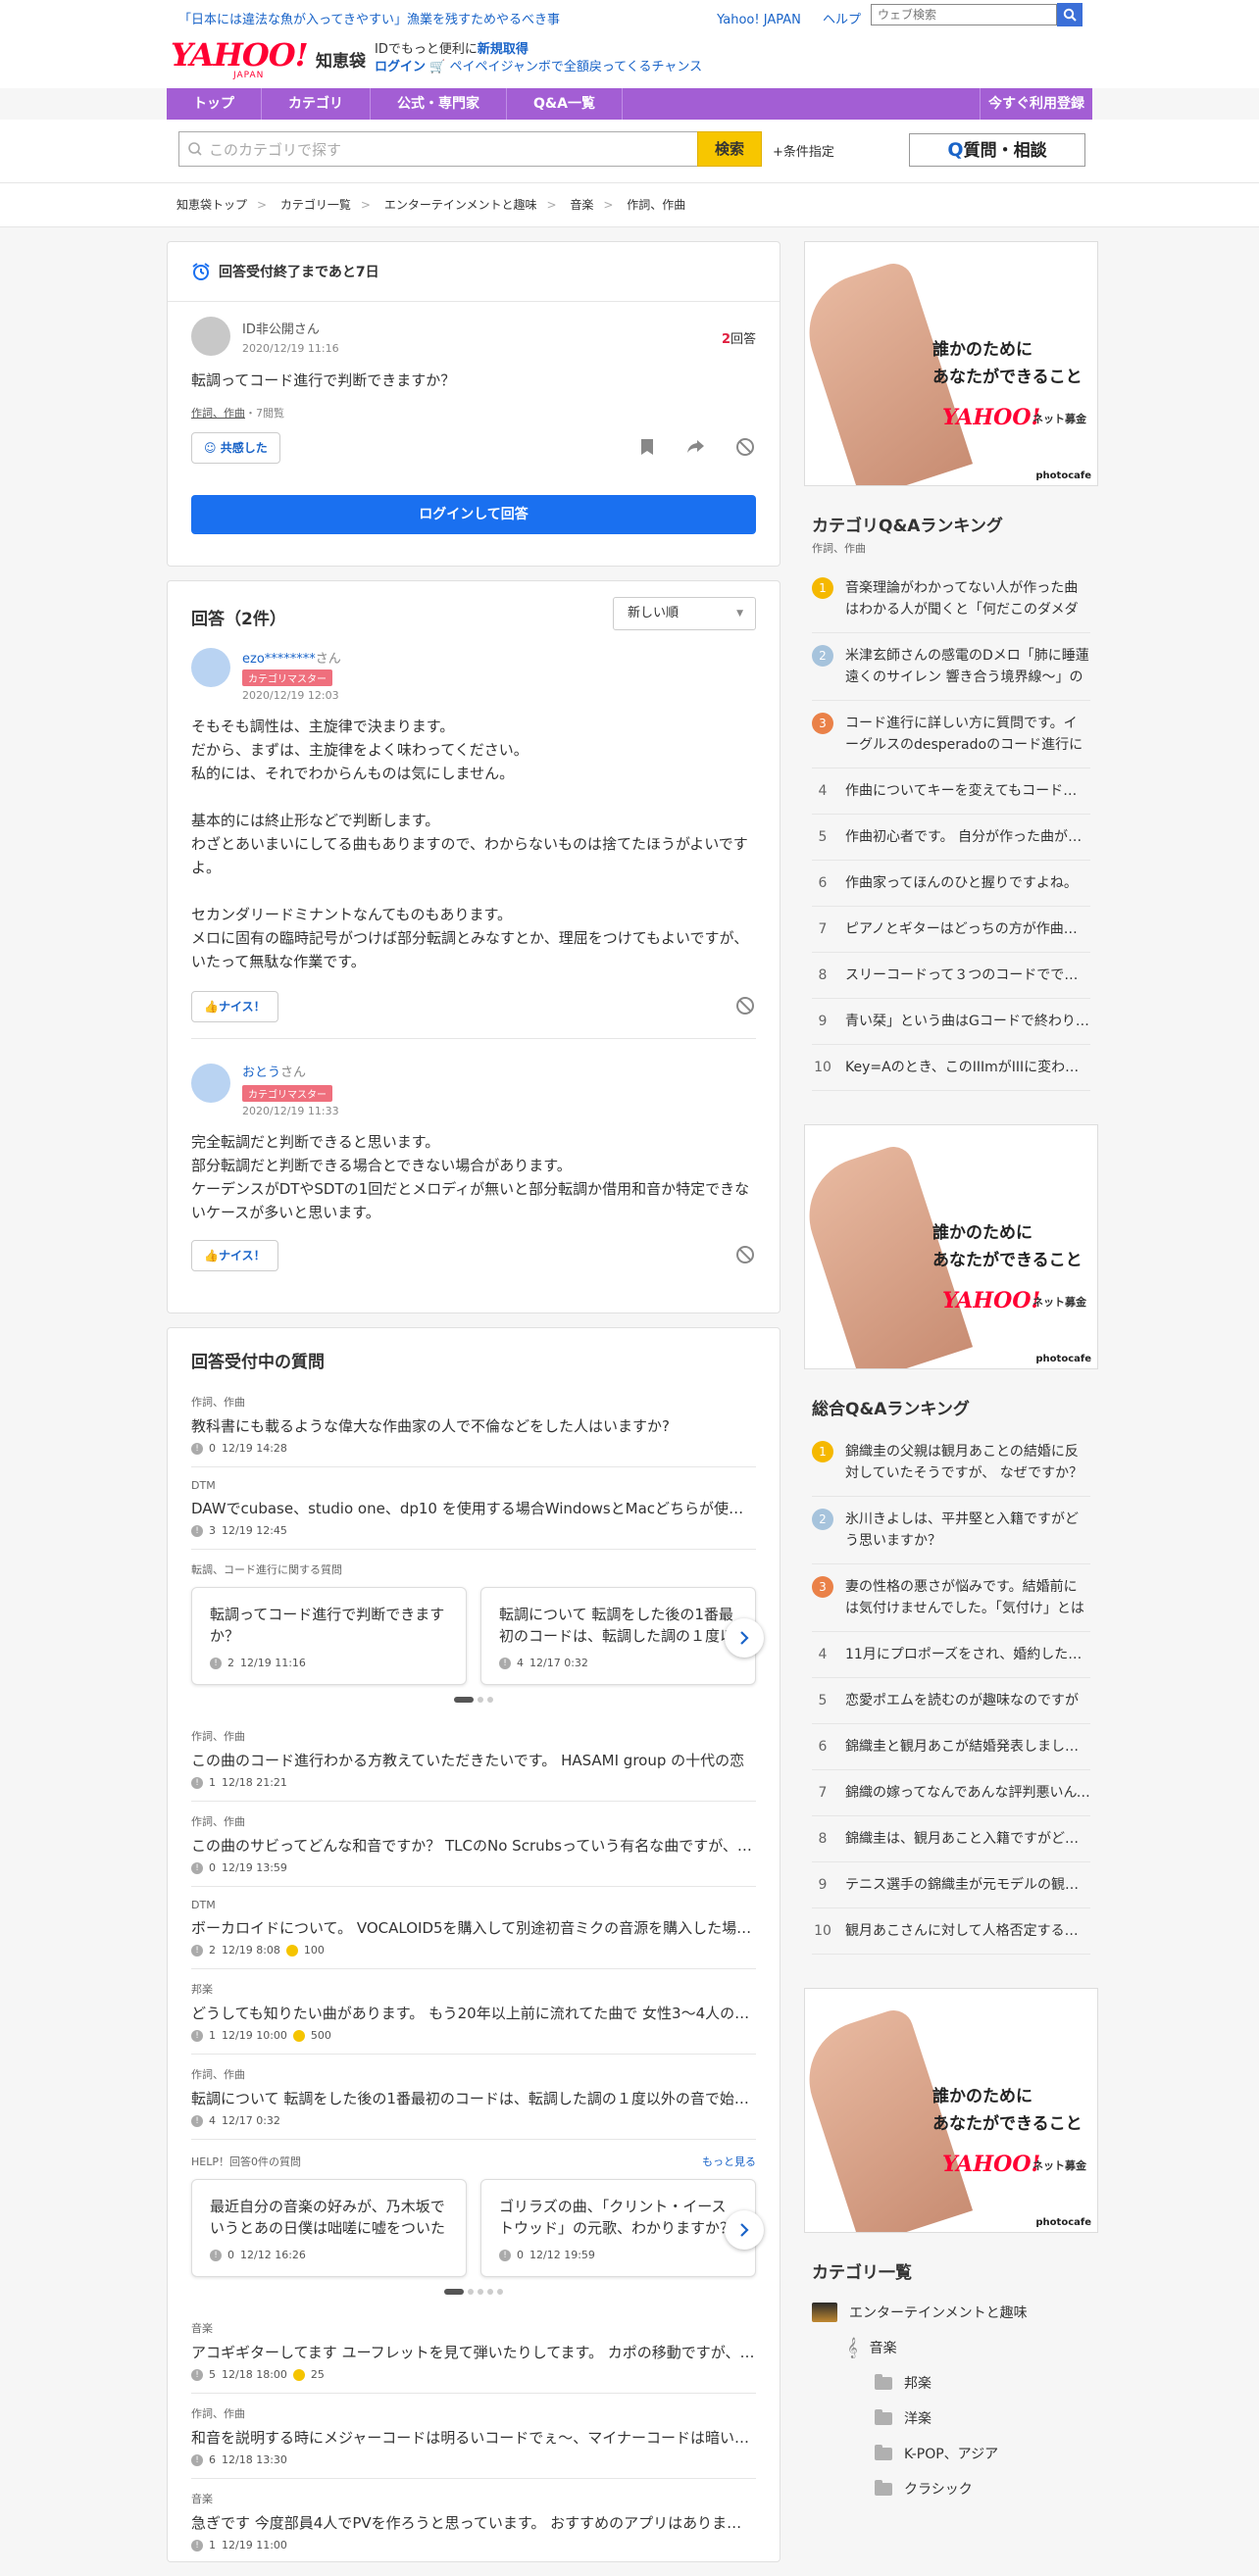 The image size is (1259, 2576). I want to click on category-item: 洋楽, so click(951, 2418).